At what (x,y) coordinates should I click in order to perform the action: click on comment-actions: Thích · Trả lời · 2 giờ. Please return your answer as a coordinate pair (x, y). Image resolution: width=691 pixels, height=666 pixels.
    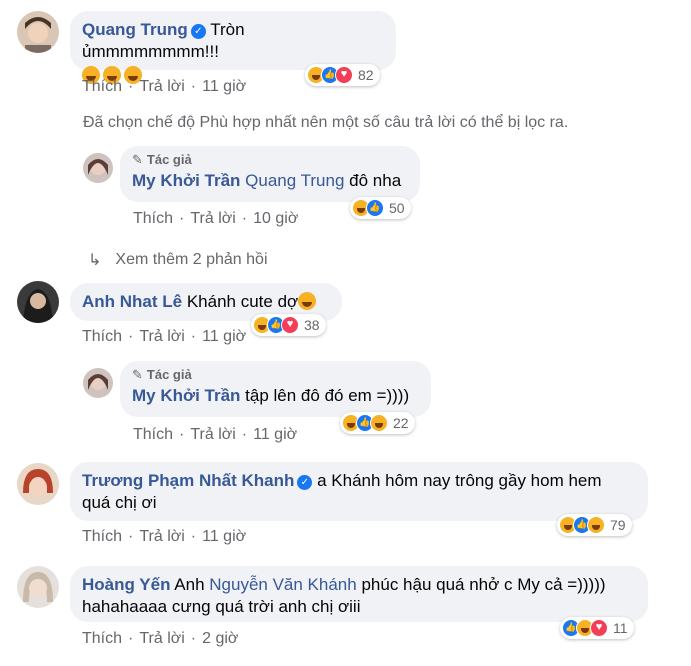
    Looking at the image, I should click on (160, 639).